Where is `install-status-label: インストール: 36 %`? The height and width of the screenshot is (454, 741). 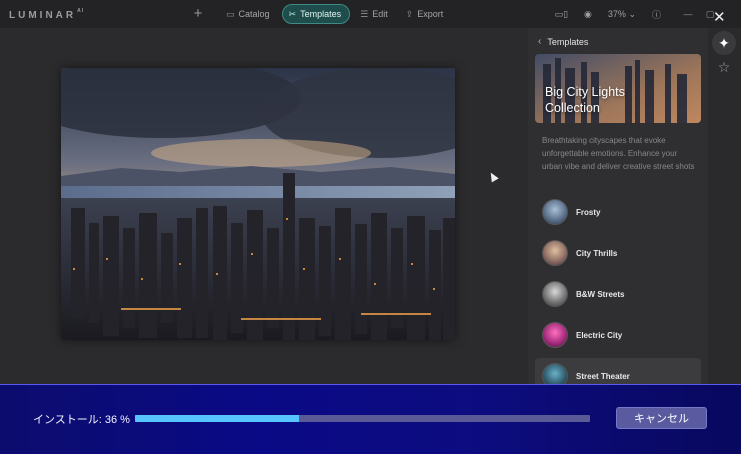 install-status-label: インストール: 36 % is located at coordinates (81, 420).